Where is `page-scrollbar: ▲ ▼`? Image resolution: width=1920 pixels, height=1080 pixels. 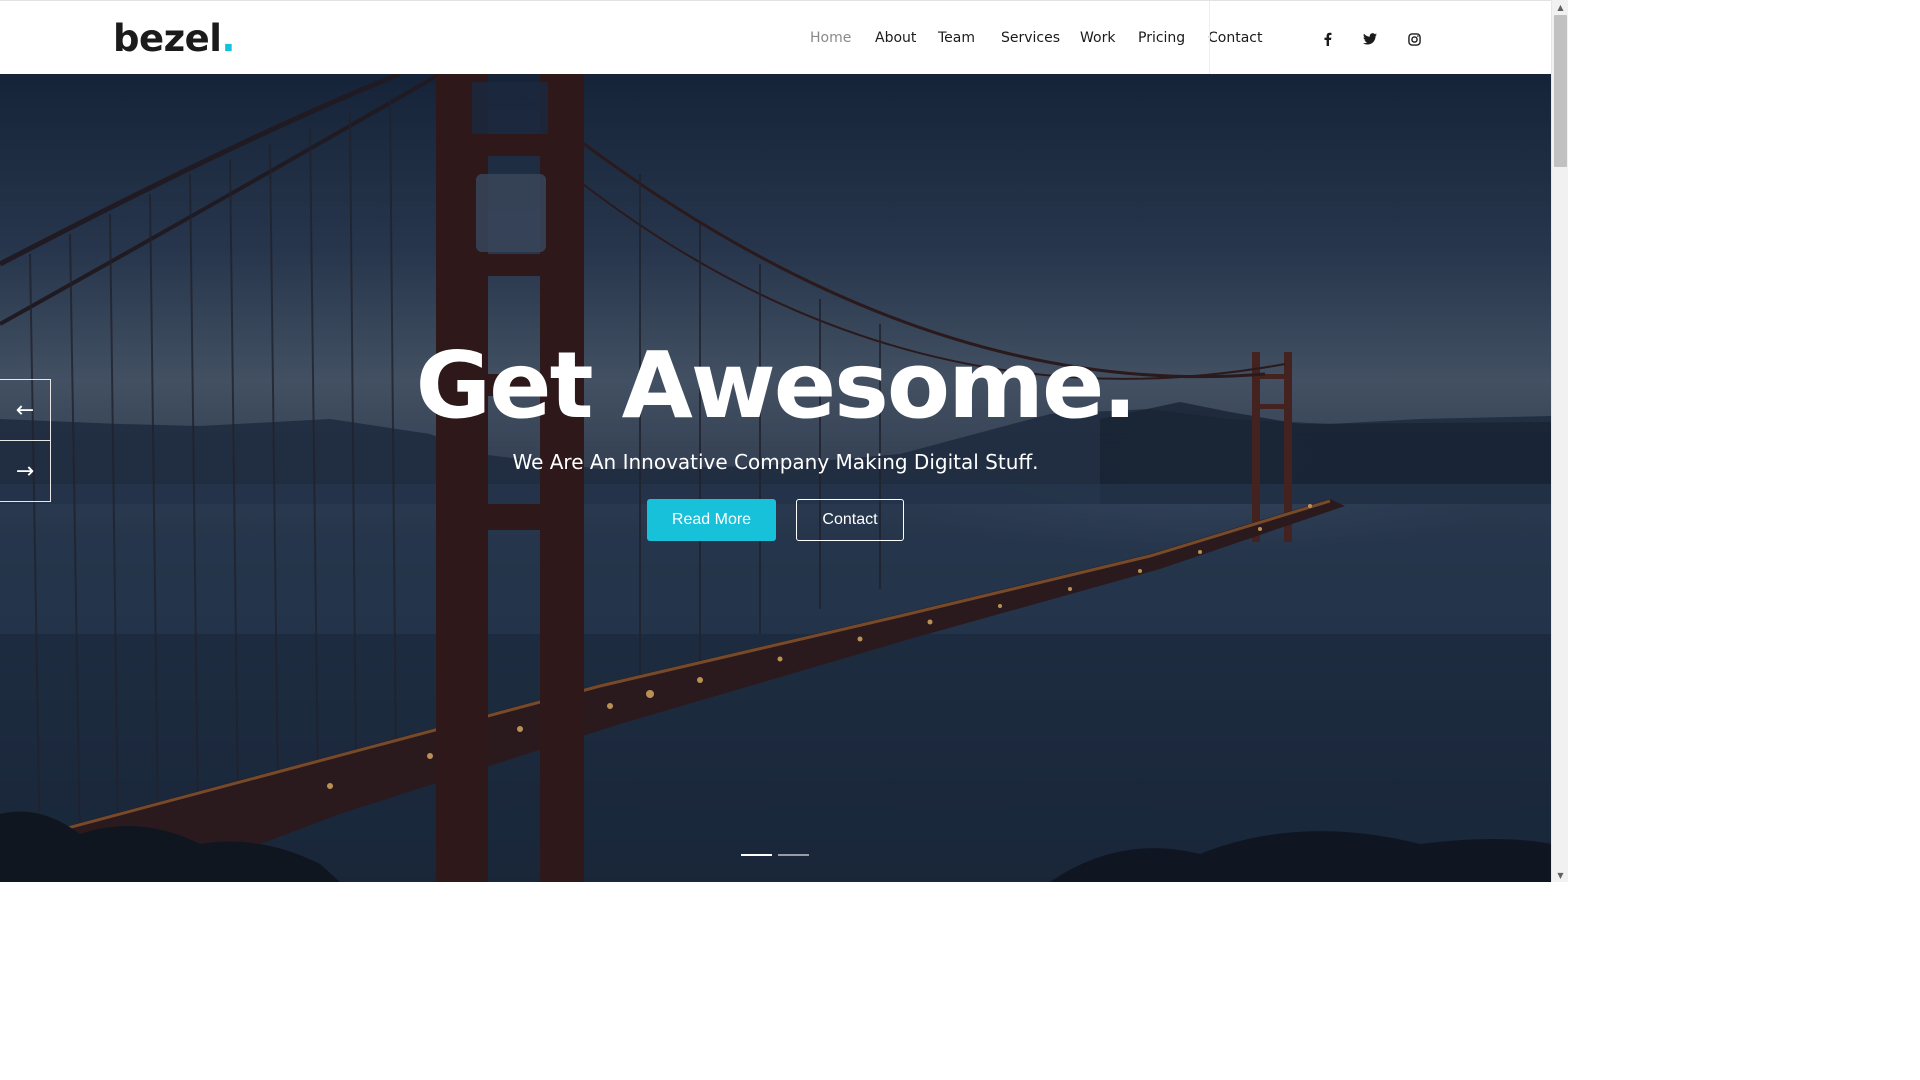 page-scrollbar: ▲ ▼ is located at coordinates (1559, 441).